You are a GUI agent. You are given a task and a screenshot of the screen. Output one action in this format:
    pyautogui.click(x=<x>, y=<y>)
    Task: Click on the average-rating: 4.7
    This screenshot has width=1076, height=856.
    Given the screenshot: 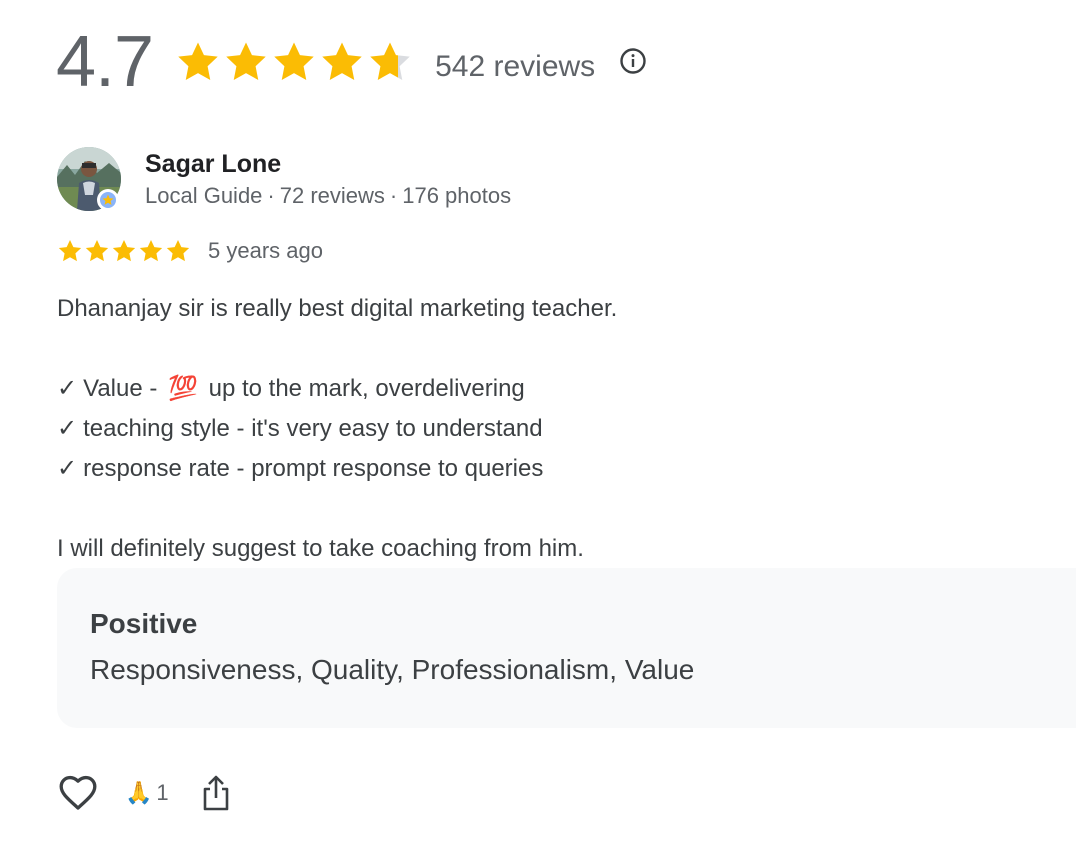 What is the action you would take?
    pyautogui.click(x=105, y=62)
    